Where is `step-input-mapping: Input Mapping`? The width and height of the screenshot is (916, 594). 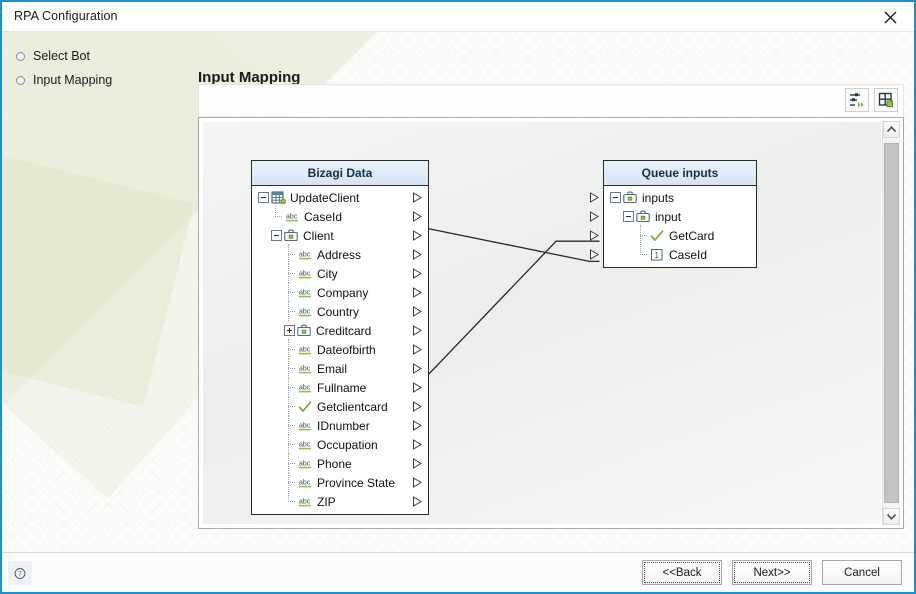
step-input-mapping: Input Mapping is located at coordinates (97, 80).